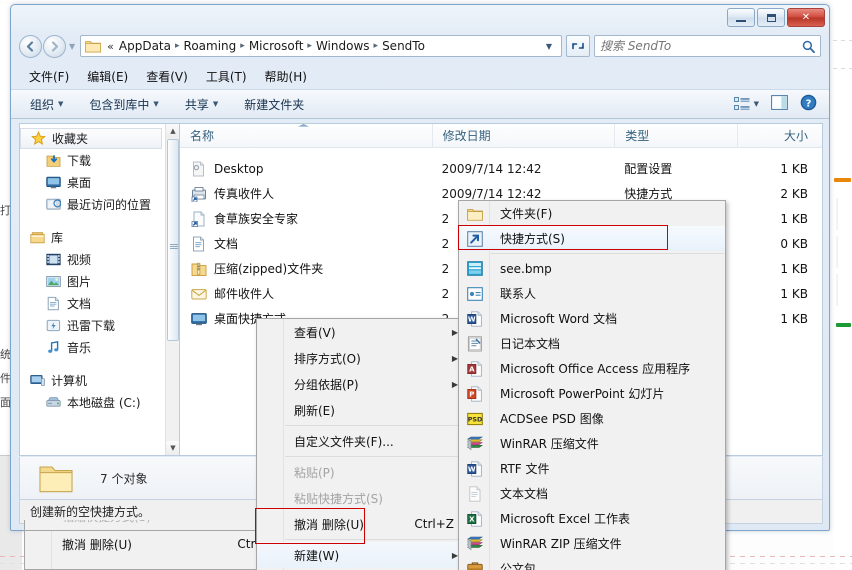  What do you see at coordinates (779, 135) in the screenshot?
I see `column-header-size: 大小` at bounding box center [779, 135].